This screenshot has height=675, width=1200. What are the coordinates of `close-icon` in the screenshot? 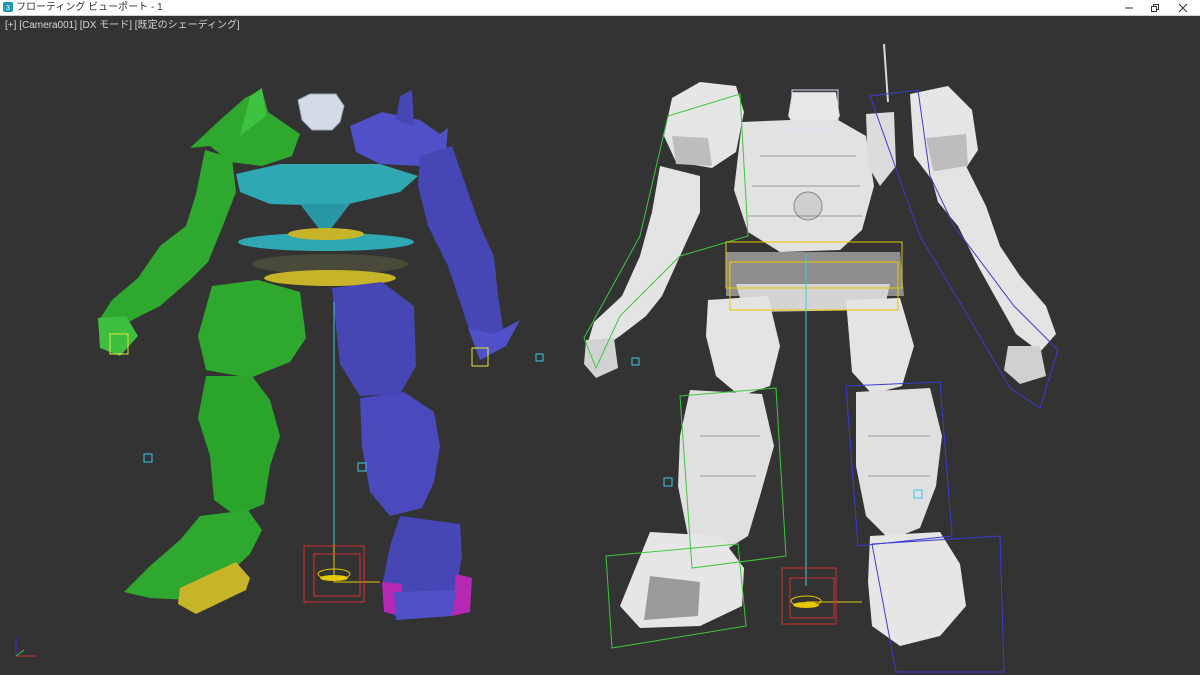 It's located at (1183, 7).